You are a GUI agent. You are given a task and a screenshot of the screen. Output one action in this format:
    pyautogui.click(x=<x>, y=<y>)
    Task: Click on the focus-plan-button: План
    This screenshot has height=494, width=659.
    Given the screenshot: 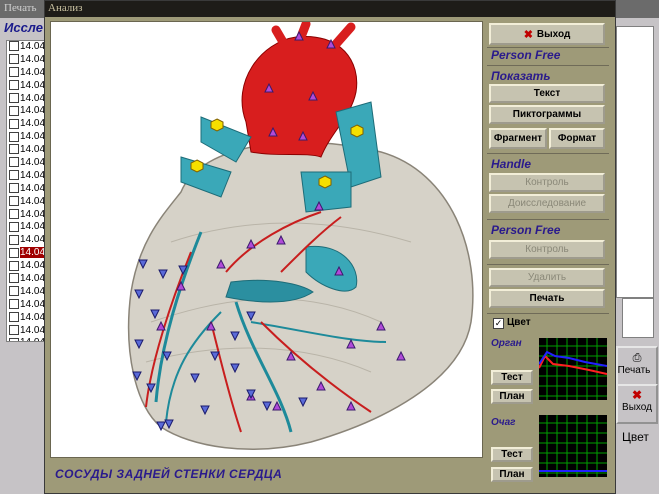 What is the action you would take?
    pyautogui.click(x=512, y=474)
    